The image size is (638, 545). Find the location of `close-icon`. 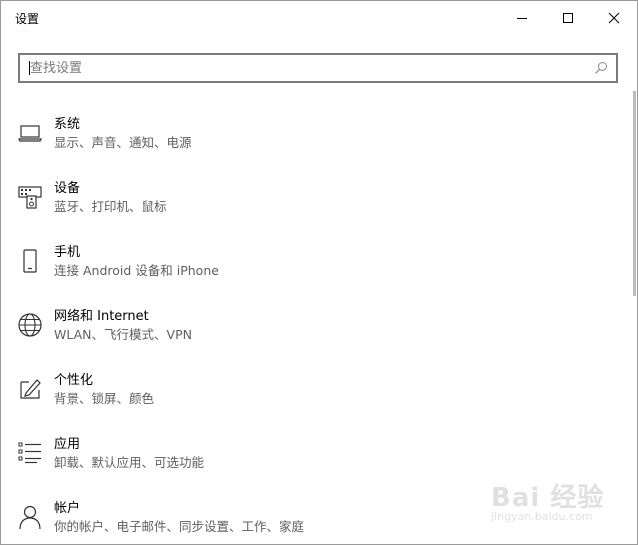

close-icon is located at coordinates (614, 18).